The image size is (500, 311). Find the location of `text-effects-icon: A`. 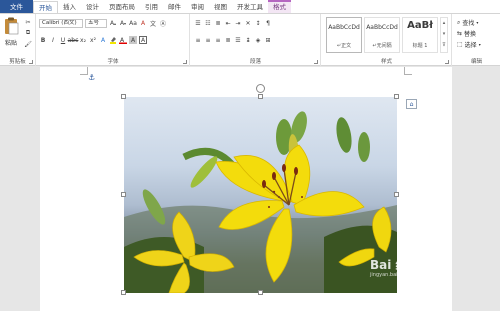

text-effects-icon: A is located at coordinates (103, 40).